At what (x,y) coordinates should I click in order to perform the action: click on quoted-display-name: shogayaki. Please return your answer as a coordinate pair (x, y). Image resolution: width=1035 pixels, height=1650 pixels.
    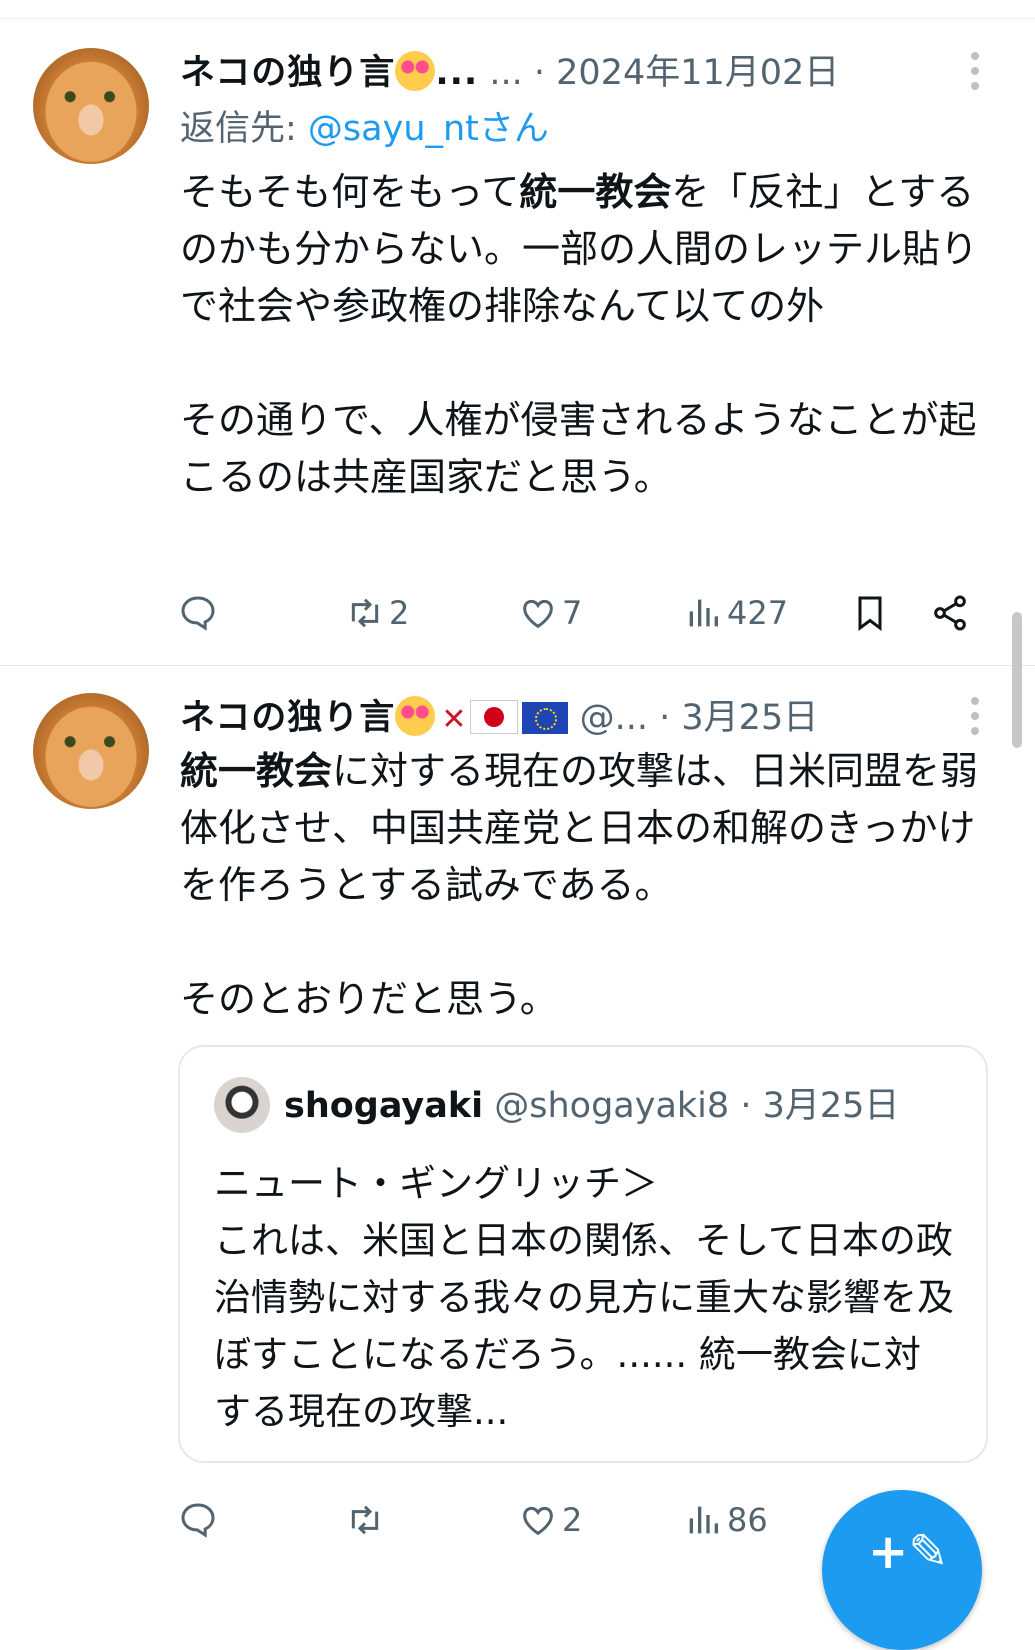
    Looking at the image, I should click on (383, 1106).